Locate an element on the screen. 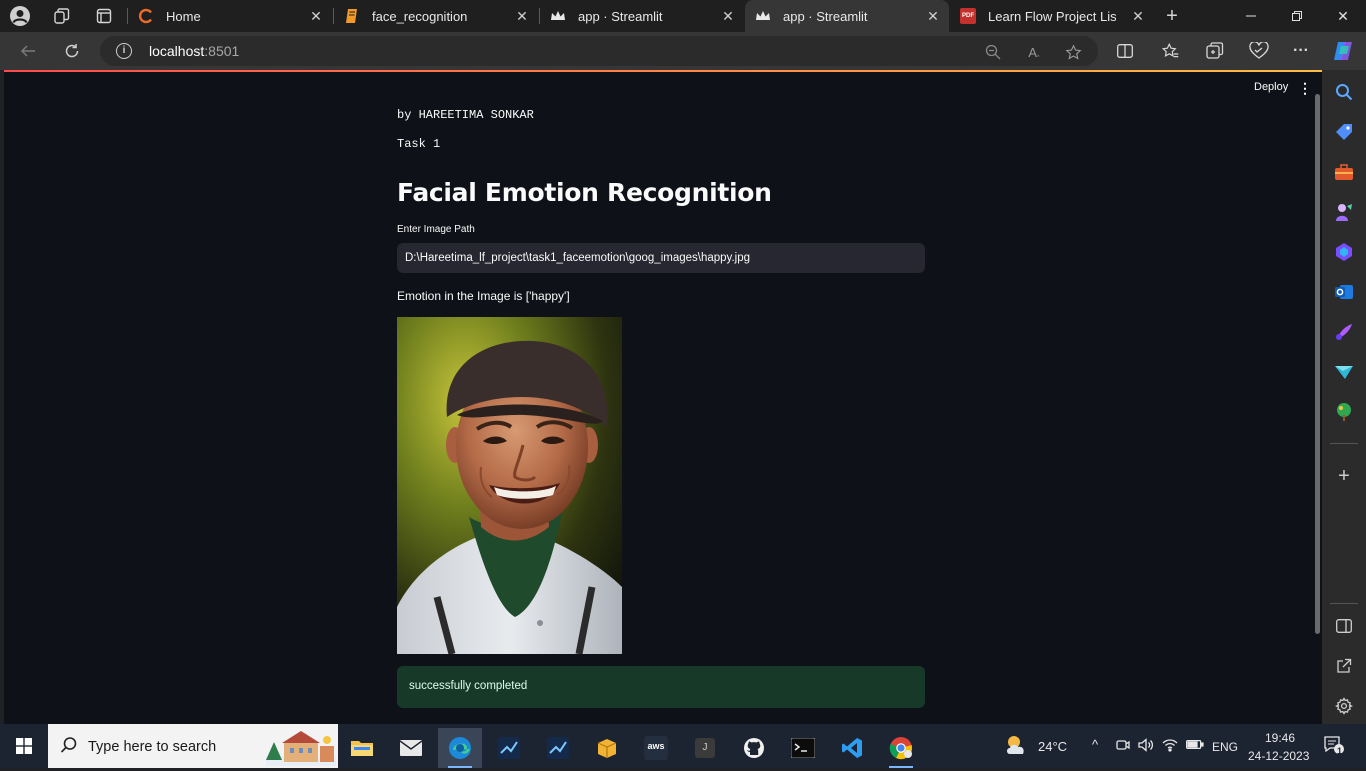 Image resolution: width=1366 pixels, height=771 pixels. external-open-icon is located at coordinates (1344, 666).